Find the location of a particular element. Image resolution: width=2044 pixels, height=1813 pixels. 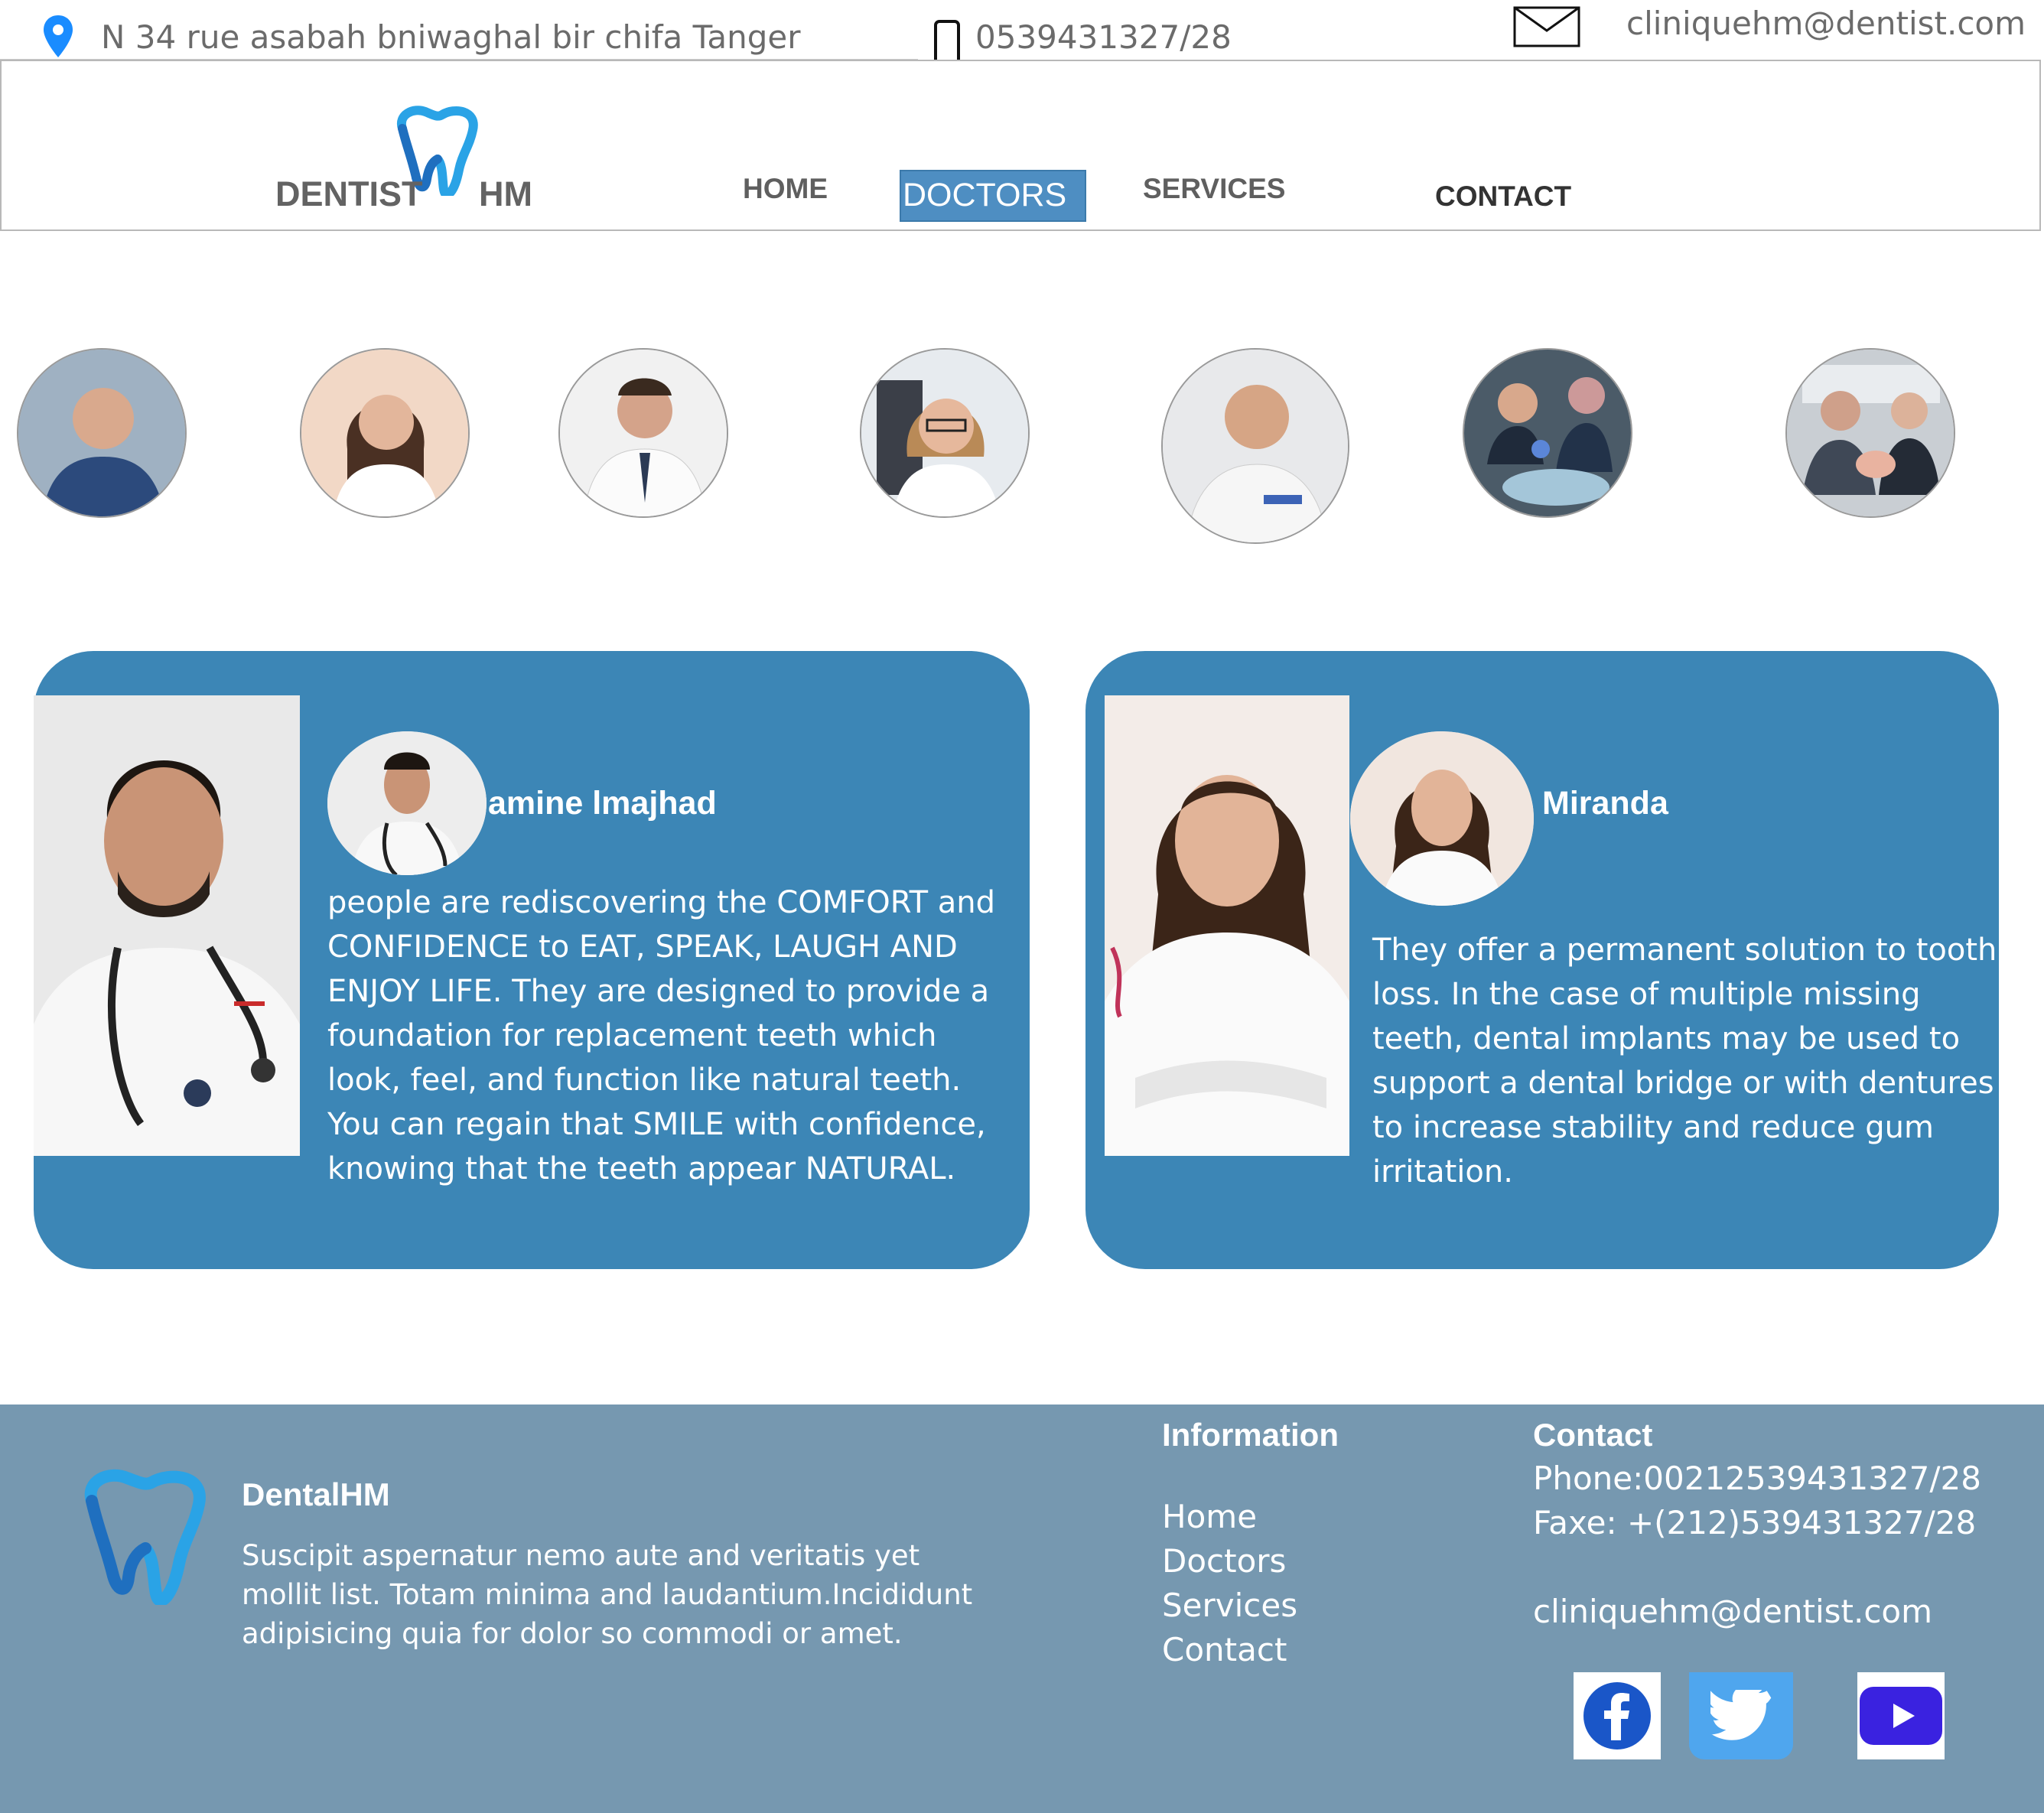

nav-doctors: DOCTORS is located at coordinates (993, 196).